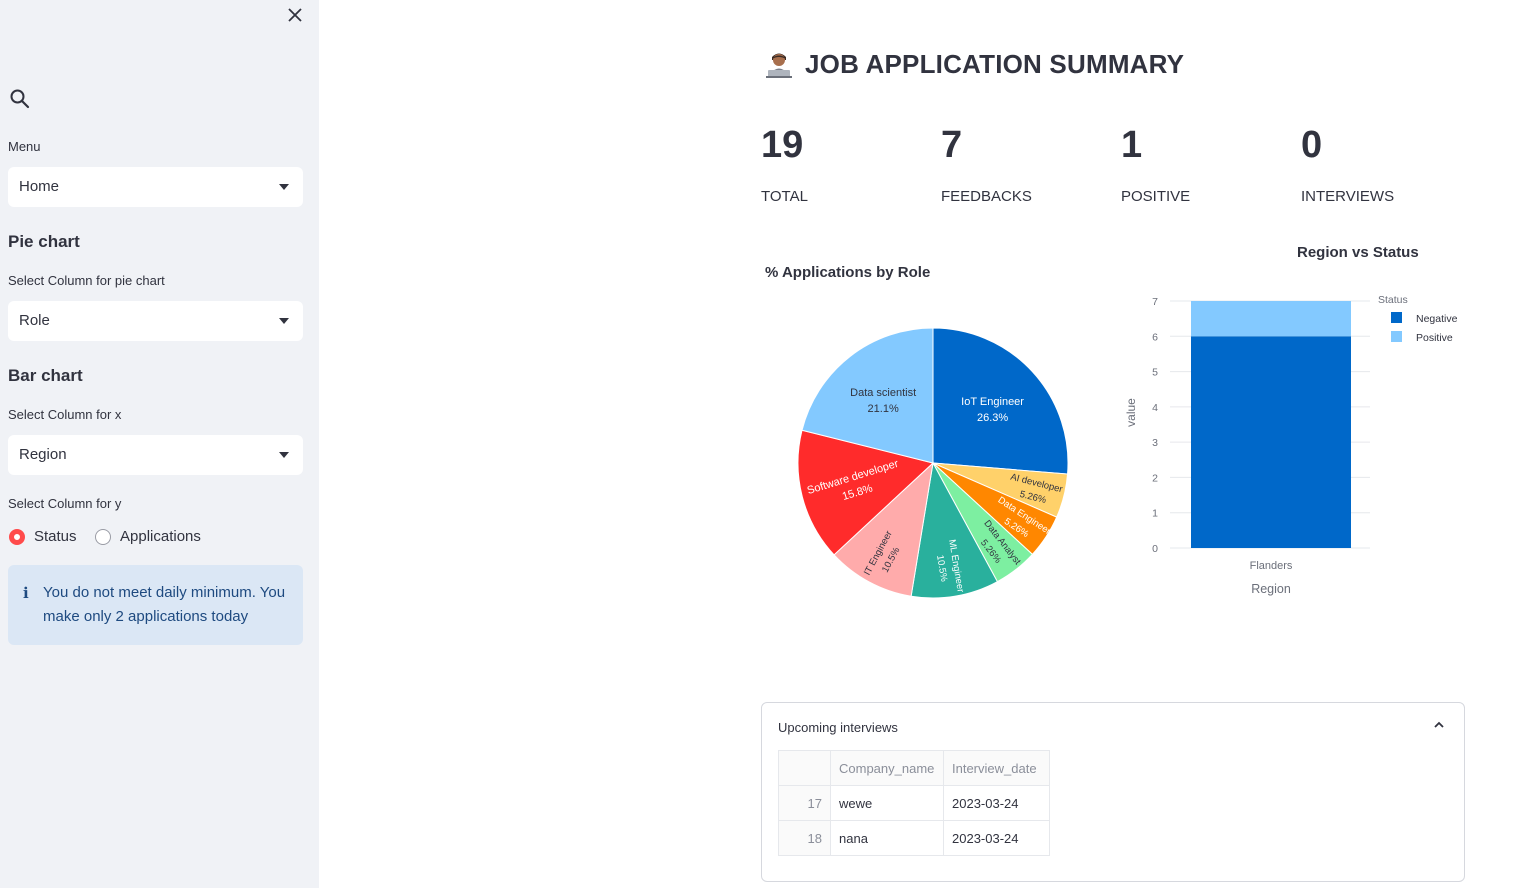 The height and width of the screenshot is (888, 1528). What do you see at coordinates (24, 146) in the screenshot?
I see `menu-label: Menu` at bounding box center [24, 146].